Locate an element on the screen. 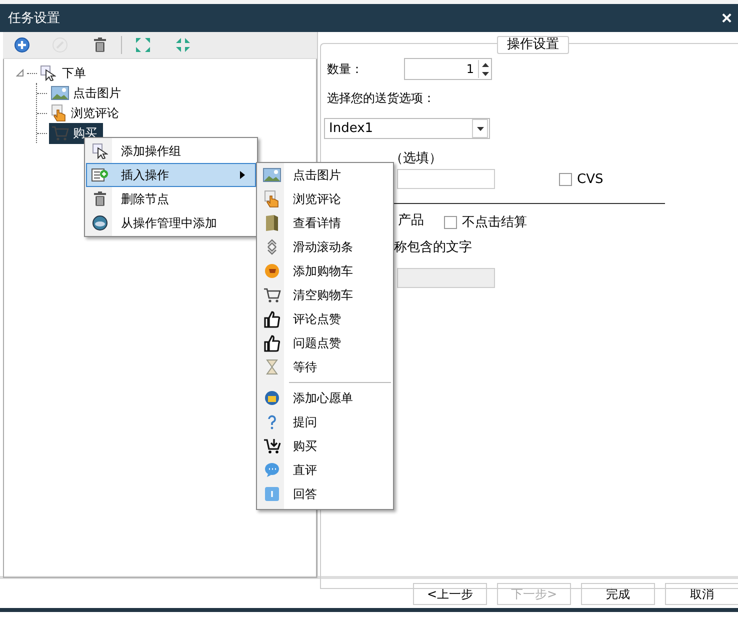 Image resolution: width=738 pixels, height=620 pixels. question-icon is located at coordinates (272, 422).